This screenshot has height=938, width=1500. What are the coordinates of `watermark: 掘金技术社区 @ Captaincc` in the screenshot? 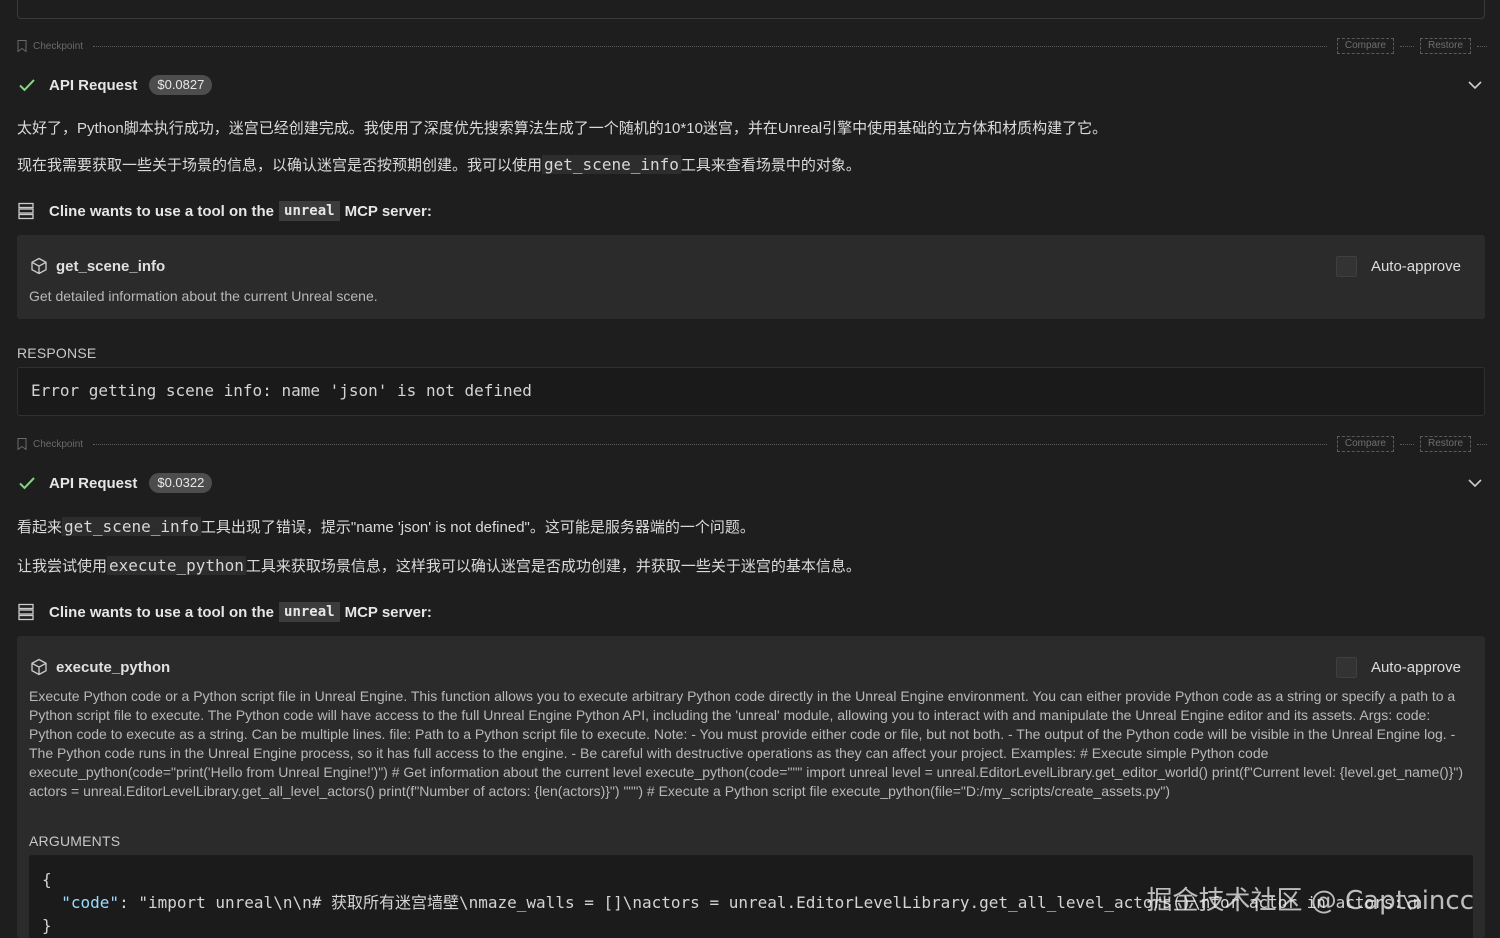 It's located at (1310, 901).